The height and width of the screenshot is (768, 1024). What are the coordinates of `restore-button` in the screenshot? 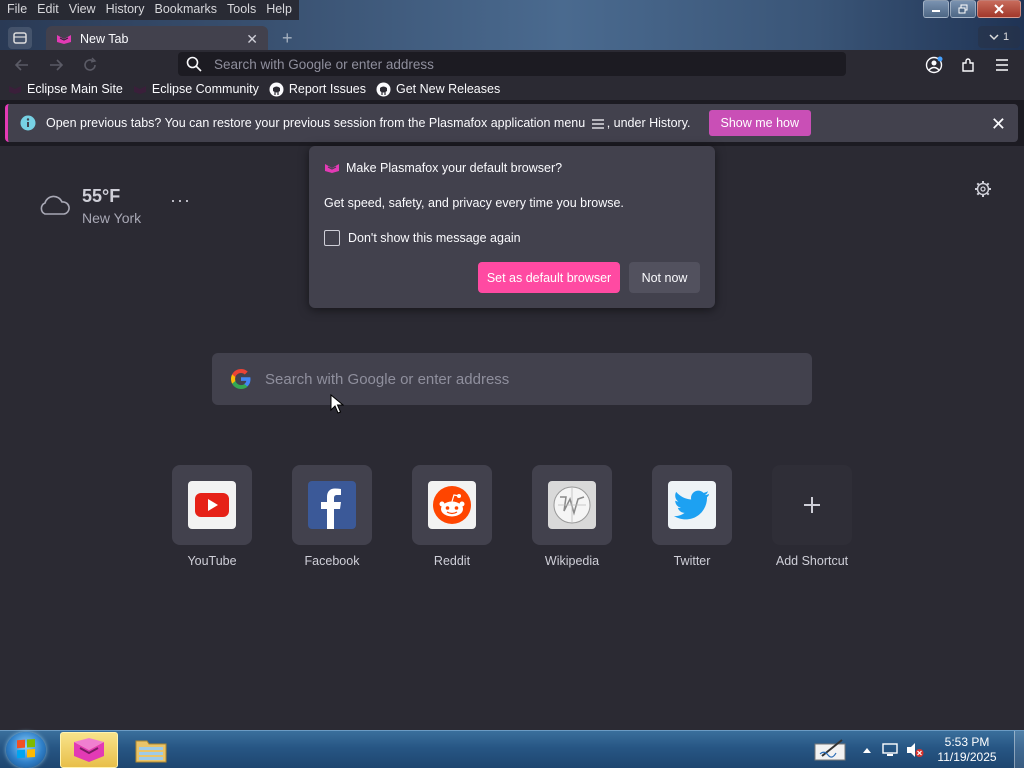 It's located at (963, 9).